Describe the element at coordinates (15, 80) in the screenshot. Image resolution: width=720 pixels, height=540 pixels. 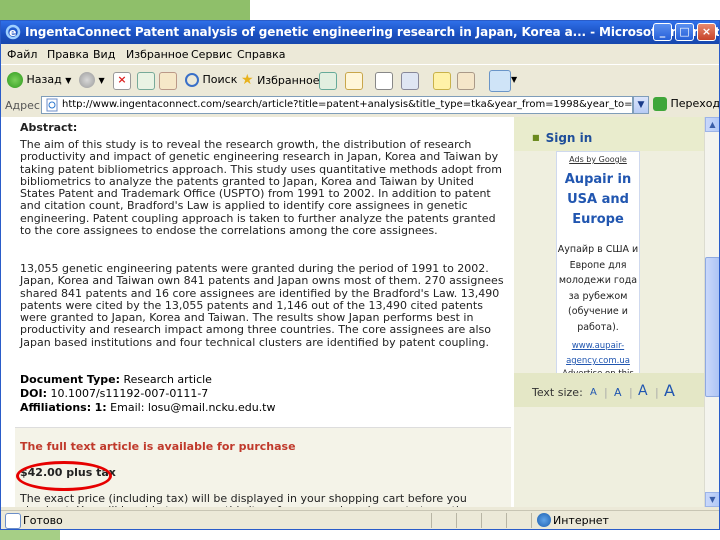
I see `back-arrow-icon` at that location.